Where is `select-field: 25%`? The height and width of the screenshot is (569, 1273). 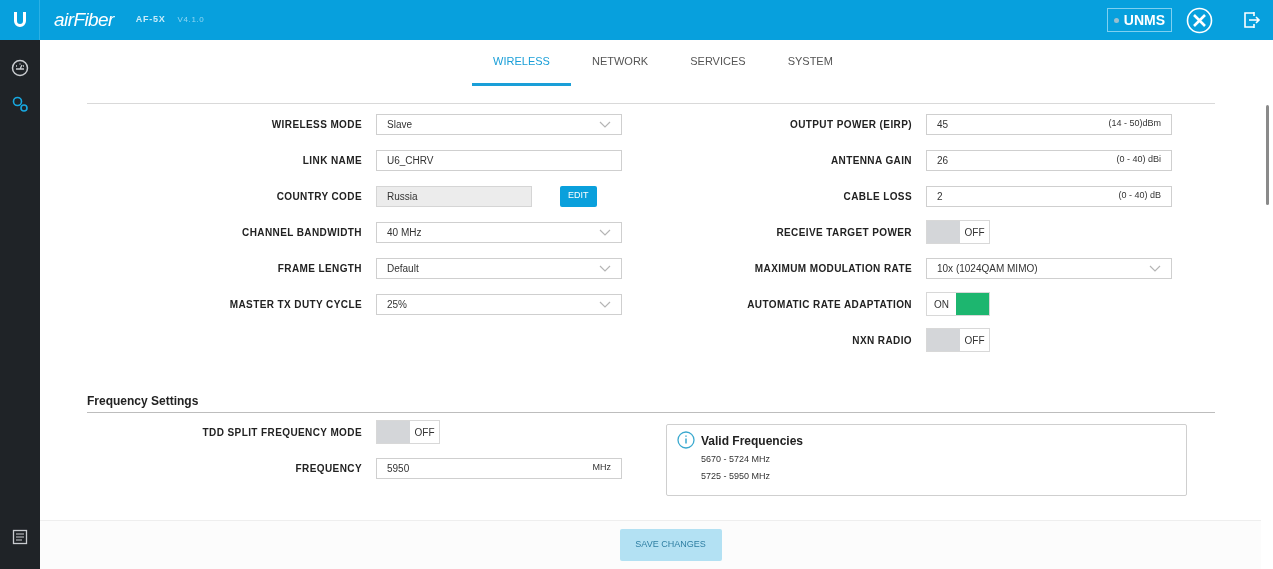 select-field: 25% is located at coordinates (499, 304).